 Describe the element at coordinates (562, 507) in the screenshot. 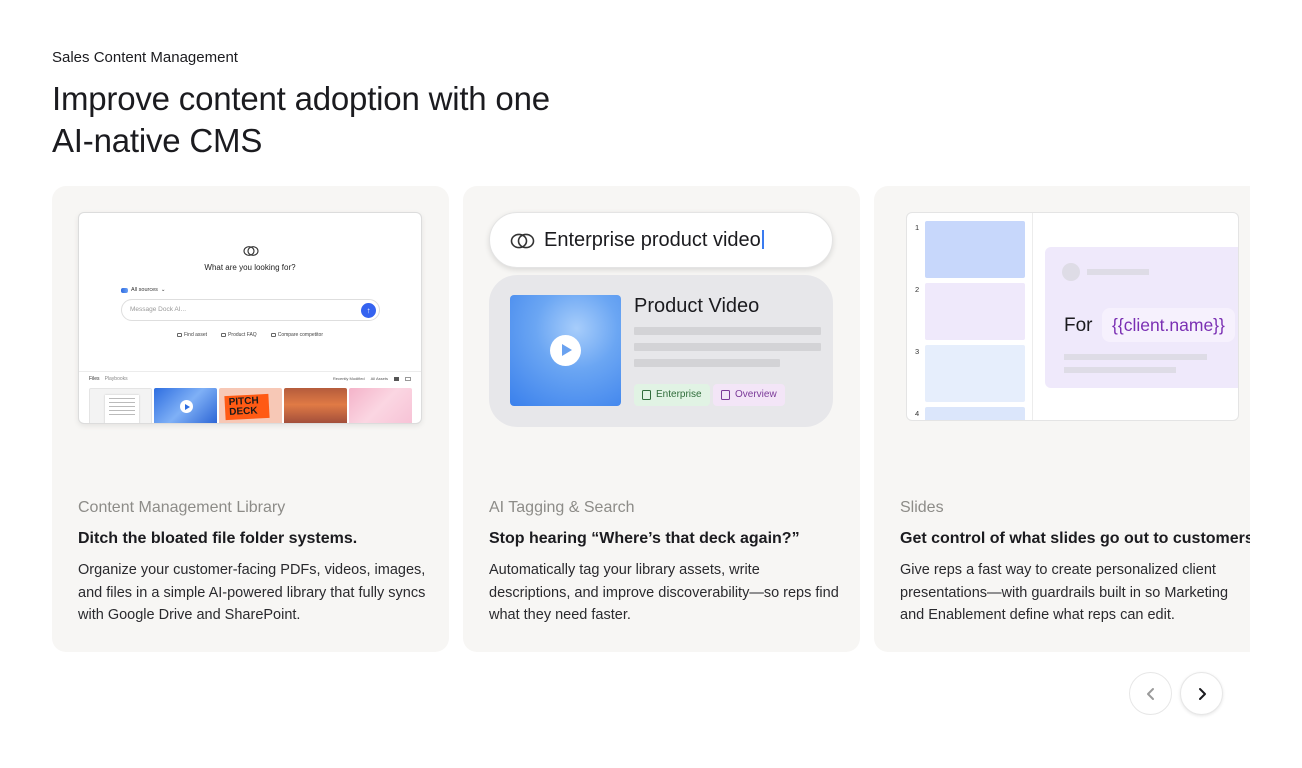

I see `card-category: AI Tagging & Search` at that location.